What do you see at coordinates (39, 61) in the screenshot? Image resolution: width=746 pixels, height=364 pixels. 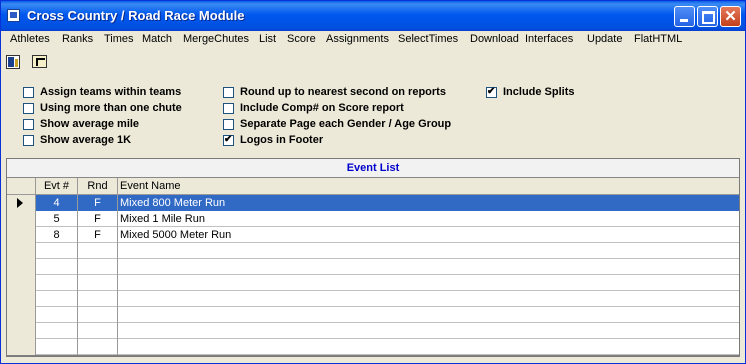 I see `back-folder-icon` at bounding box center [39, 61].